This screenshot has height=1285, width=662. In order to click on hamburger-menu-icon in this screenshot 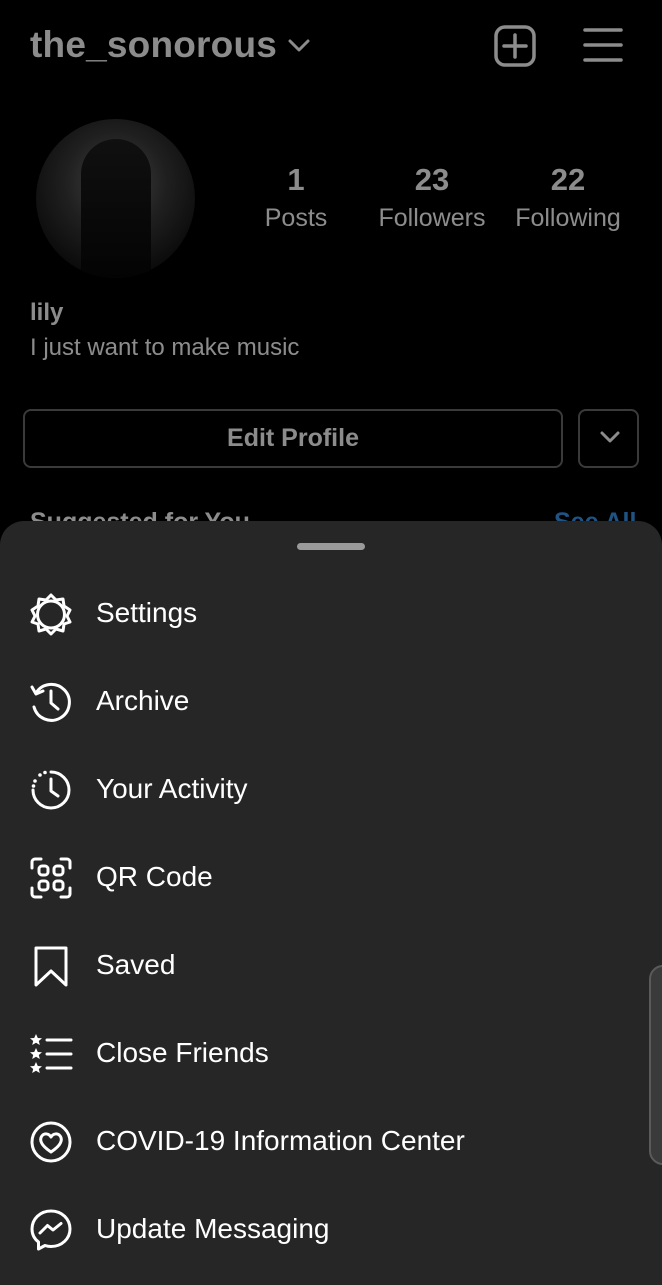, I will do `click(603, 45)`.